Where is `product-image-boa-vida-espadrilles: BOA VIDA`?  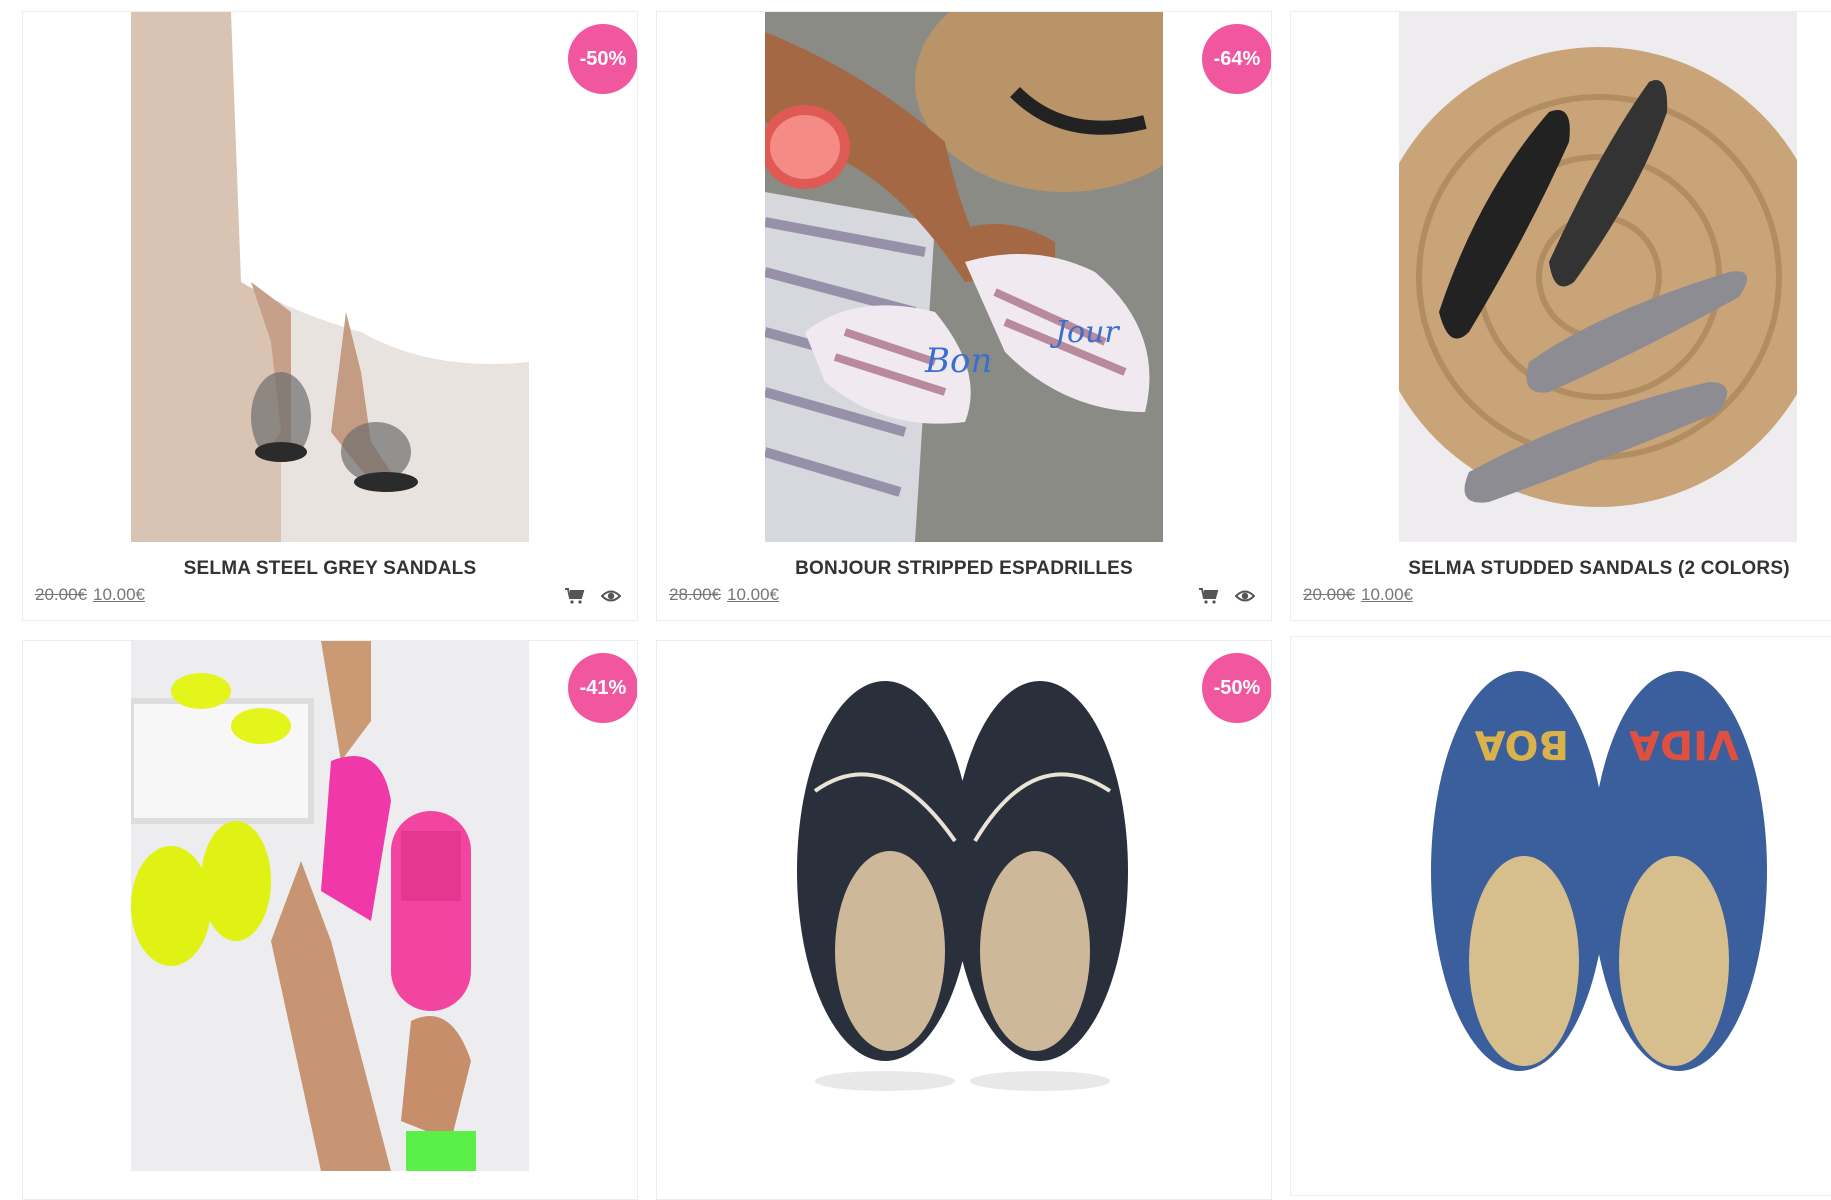
product-image-boa-vida-espadrilles: BOA VIDA is located at coordinates (1598, 906).